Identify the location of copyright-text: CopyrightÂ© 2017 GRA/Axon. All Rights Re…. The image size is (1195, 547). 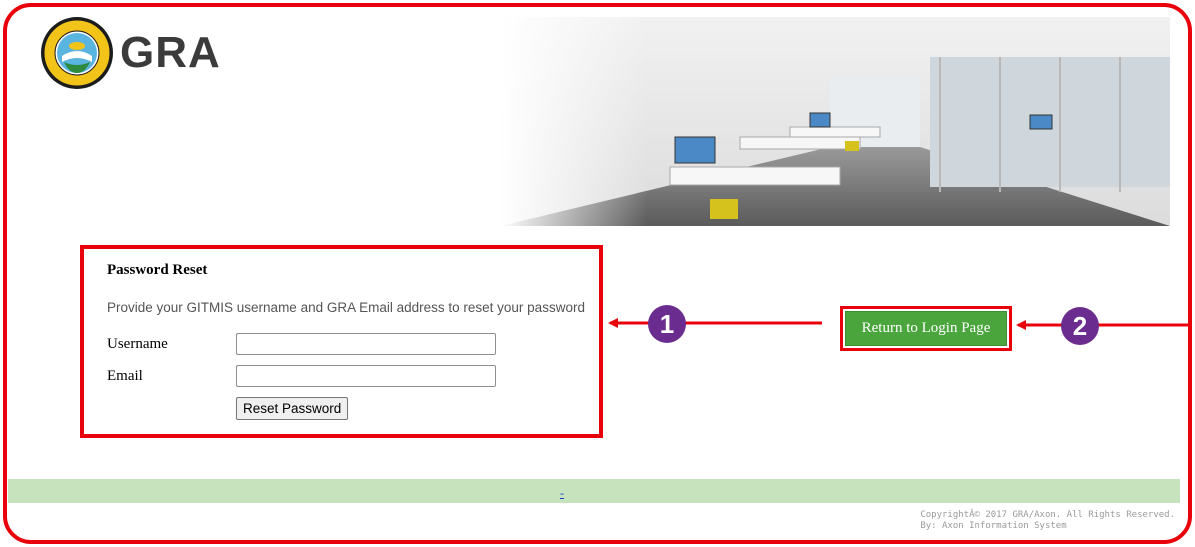
(1047, 515).